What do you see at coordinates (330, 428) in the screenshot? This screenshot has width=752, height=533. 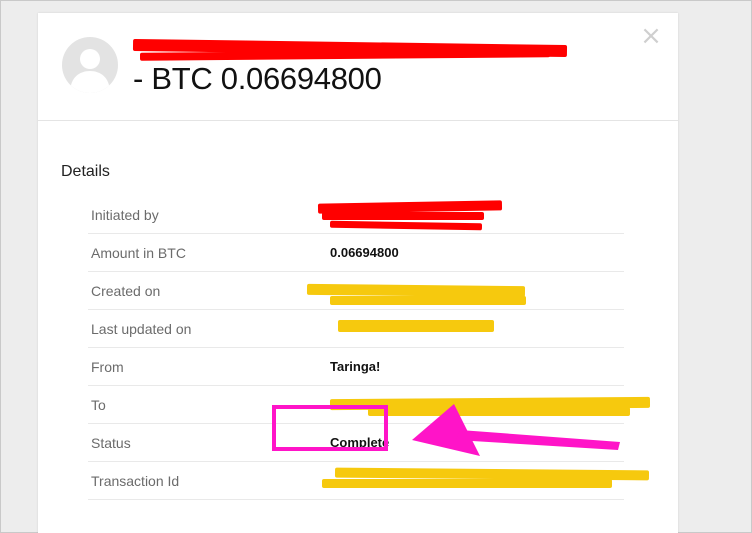 I see `status-highlight-box` at bounding box center [330, 428].